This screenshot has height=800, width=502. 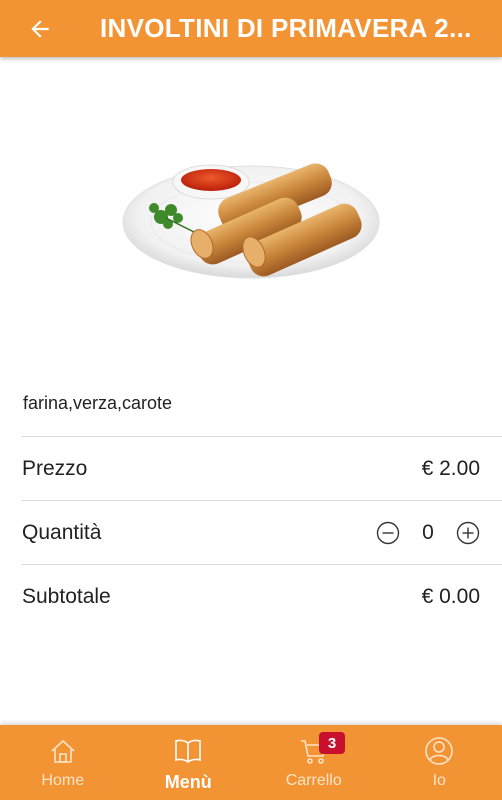 I want to click on nav-item-menu: Menù, so click(x=189, y=762).